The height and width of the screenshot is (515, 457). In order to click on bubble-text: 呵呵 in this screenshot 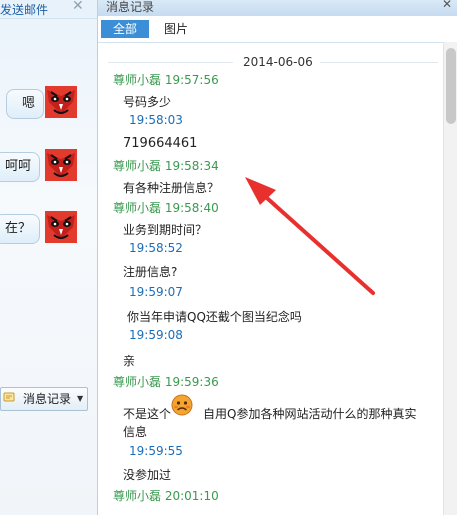, I will do `click(17, 166)`.